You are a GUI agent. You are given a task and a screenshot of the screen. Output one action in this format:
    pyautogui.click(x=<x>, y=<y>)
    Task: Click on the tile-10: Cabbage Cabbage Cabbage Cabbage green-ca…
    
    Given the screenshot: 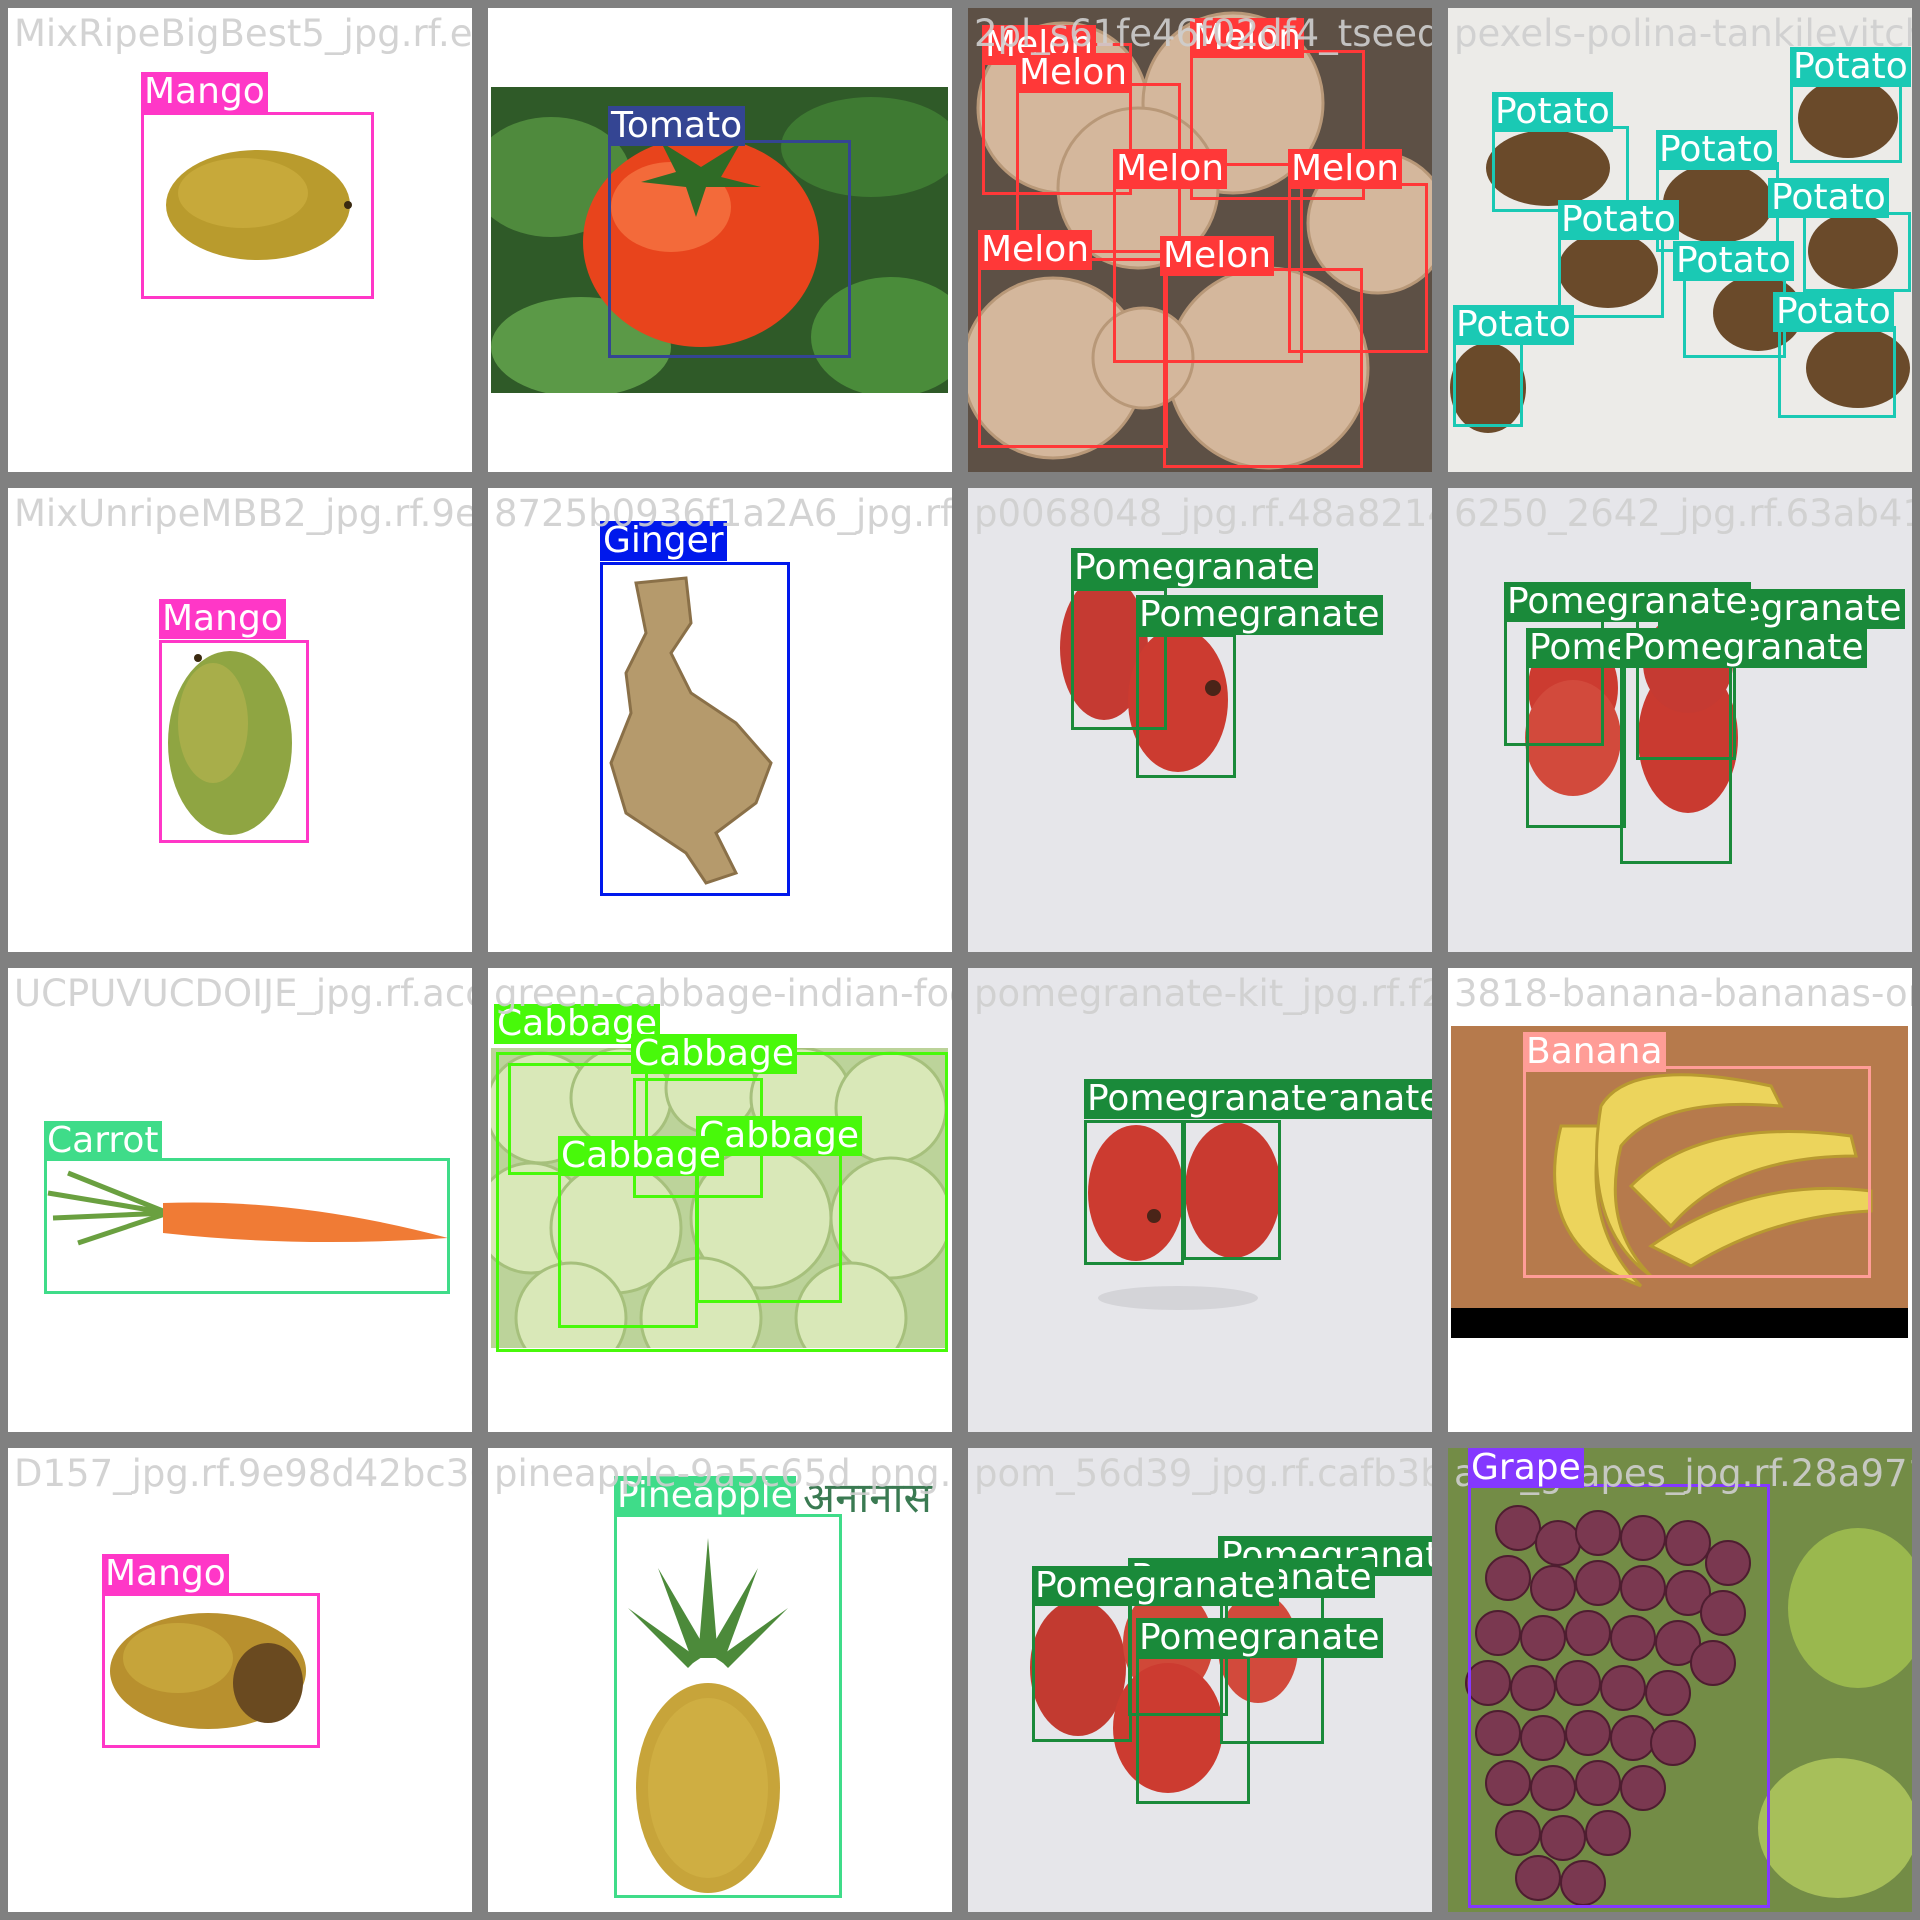 What is the action you would take?
    pyautogui.click(x=720, y=1200)
    